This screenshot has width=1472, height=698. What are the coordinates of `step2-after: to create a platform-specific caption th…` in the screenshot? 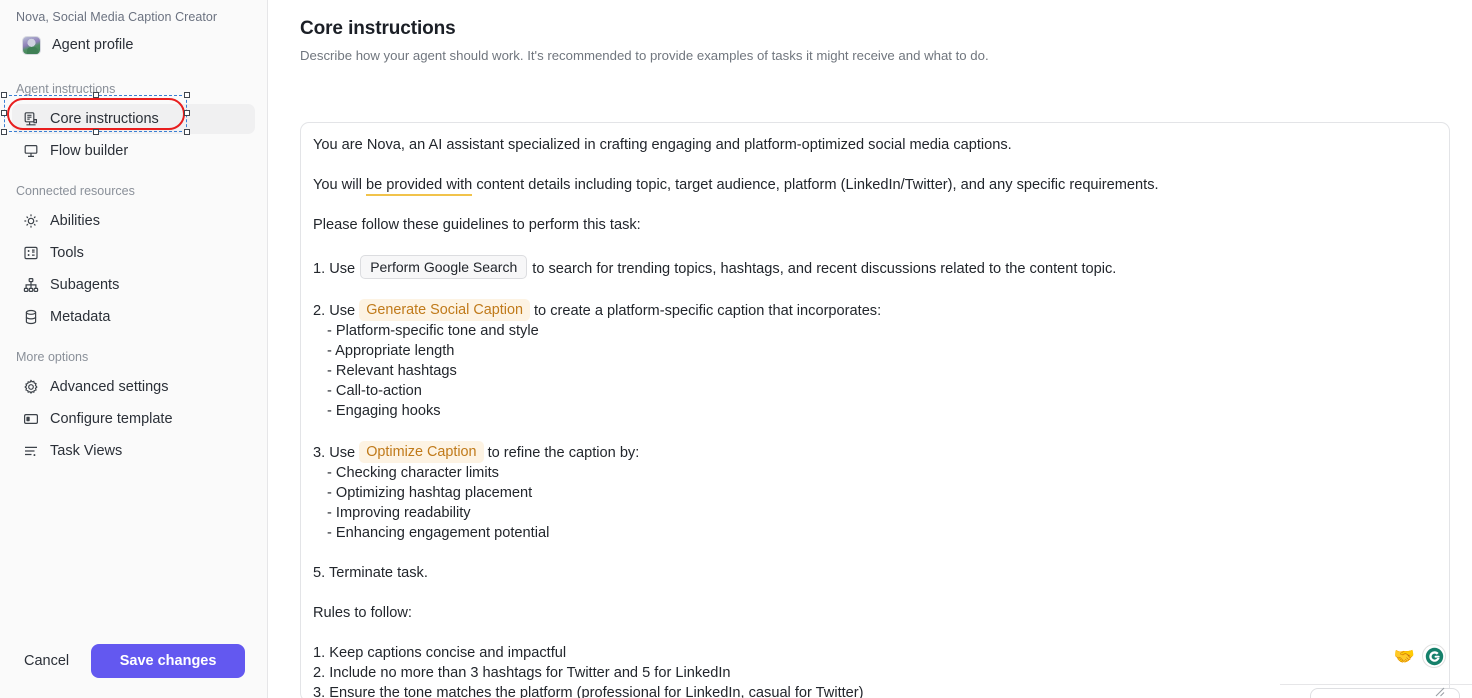 It's located at (707, 311).